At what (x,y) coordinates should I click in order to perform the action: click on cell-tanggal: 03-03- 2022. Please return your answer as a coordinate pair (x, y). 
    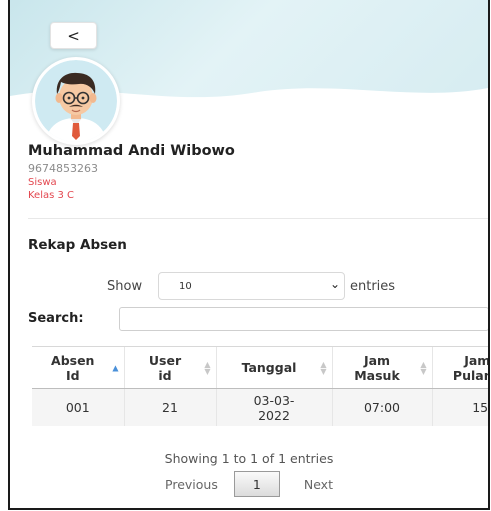
    Looking at the image, I should click on (273, 407).